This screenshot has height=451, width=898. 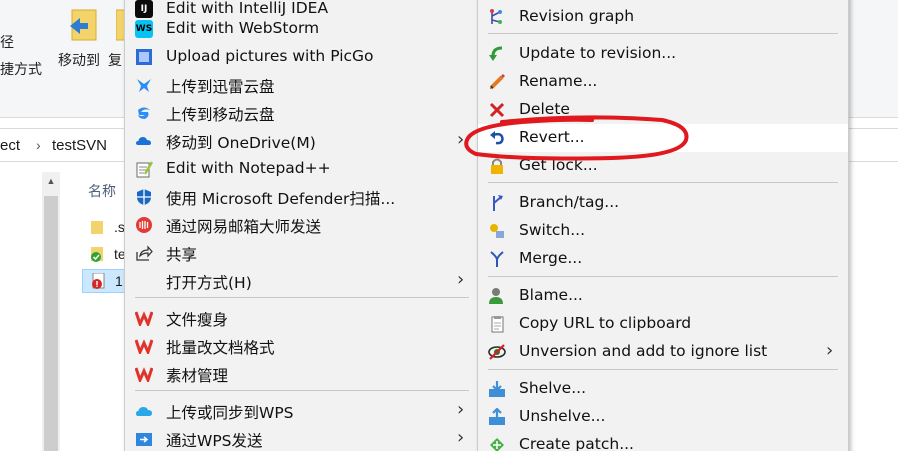 I want to click on branch-icon, so click(x=497, y=203).